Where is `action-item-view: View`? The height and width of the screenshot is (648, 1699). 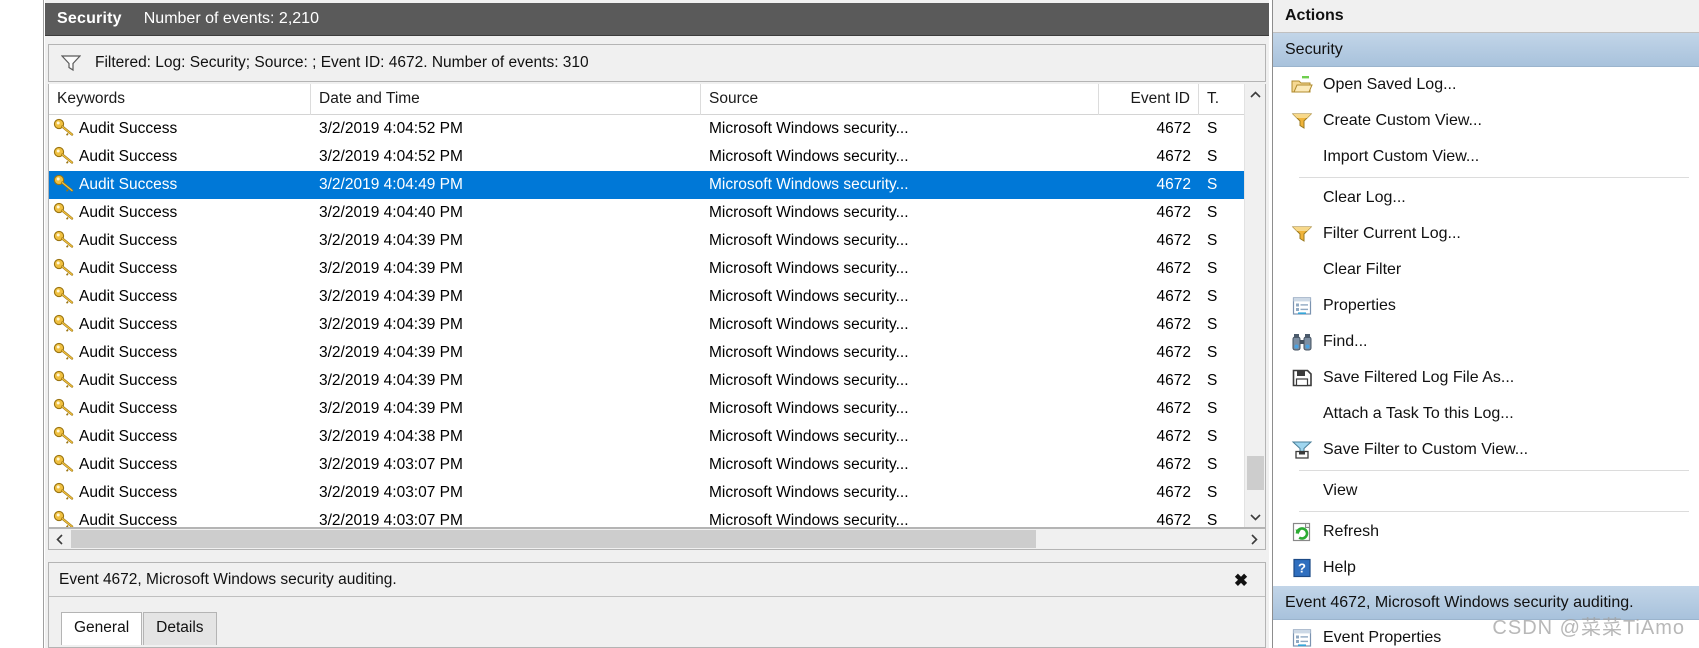
action-item-view: View is located at coordinates (1486, 491).